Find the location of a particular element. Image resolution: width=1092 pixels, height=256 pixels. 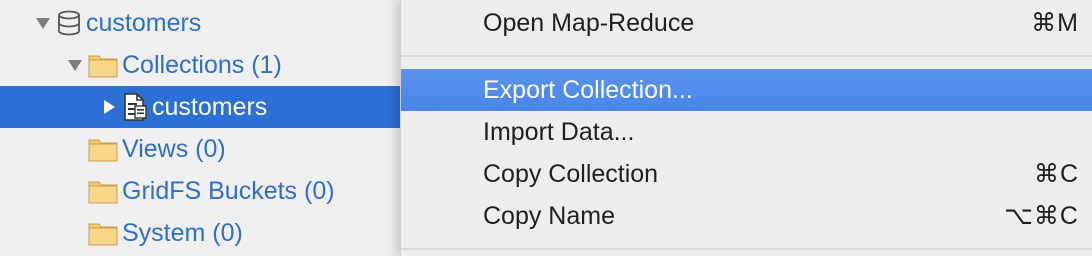

menu-item-shortcut: ⌘C is located at coordinates (1056, 174).